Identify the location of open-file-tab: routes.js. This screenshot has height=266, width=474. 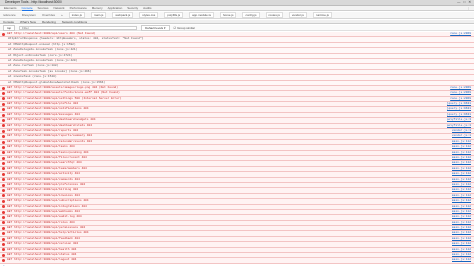
(274, 15).